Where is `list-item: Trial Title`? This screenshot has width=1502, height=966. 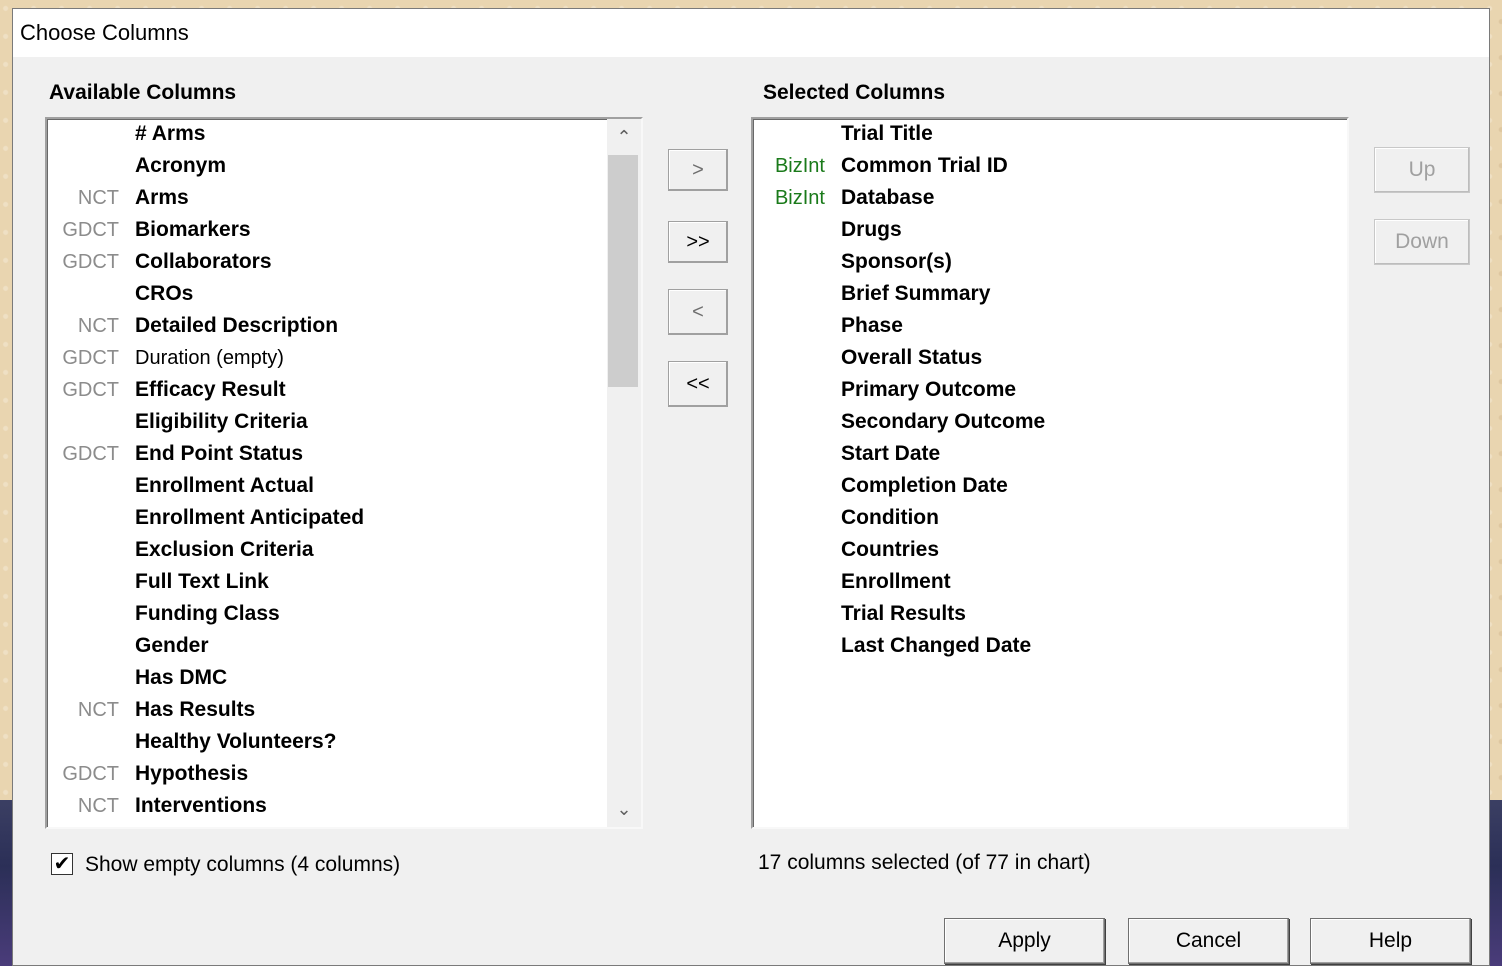 list-item: Trial Title is located at coordinates (1050, 135).